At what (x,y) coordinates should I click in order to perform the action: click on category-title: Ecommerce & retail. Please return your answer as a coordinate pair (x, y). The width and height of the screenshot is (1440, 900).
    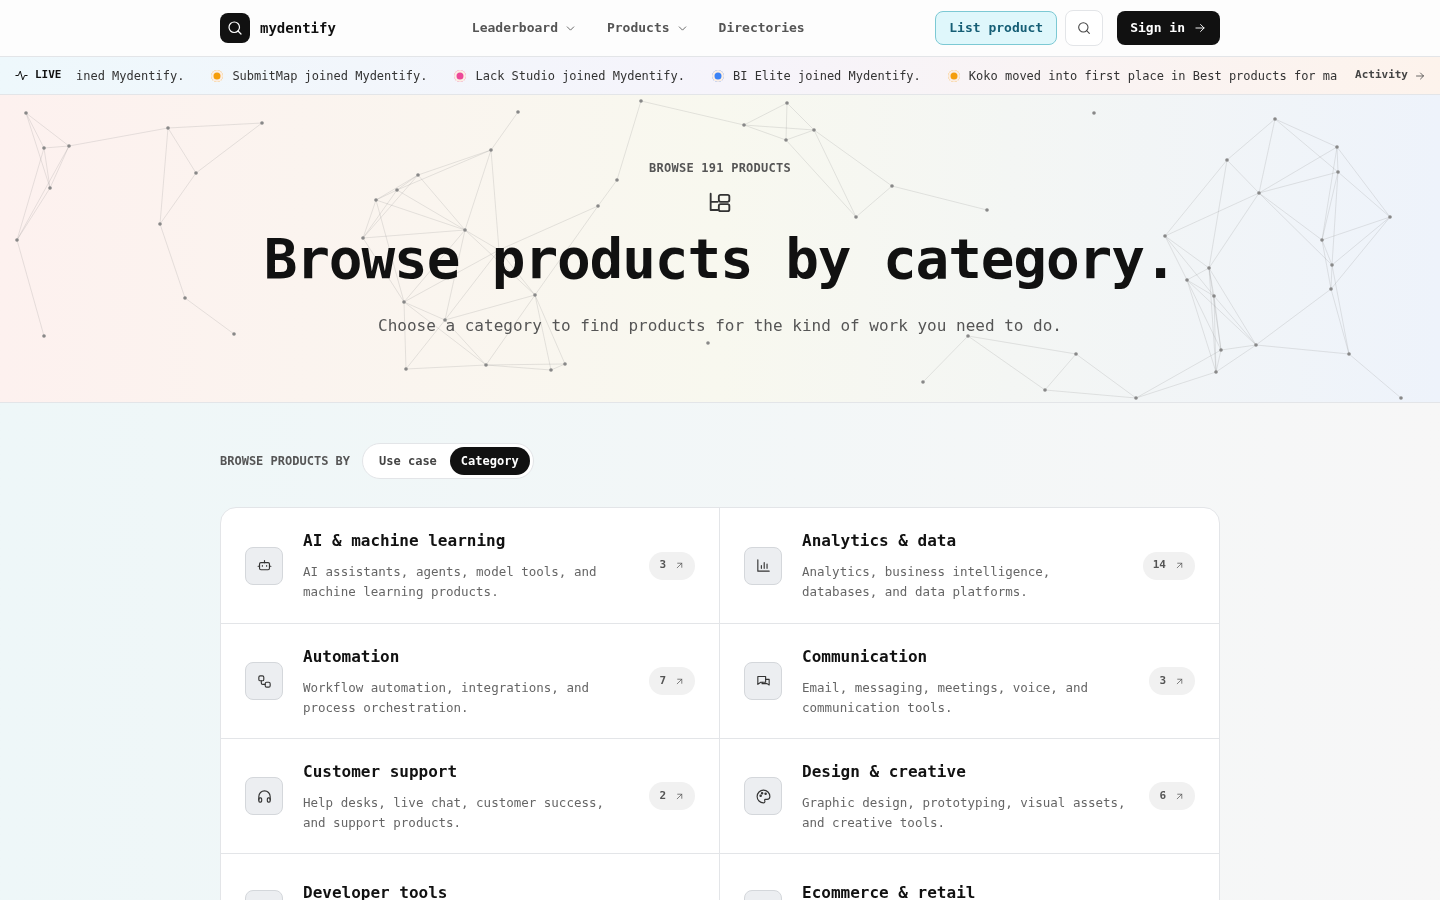
    Looking at the image, I should click on (889, 891).